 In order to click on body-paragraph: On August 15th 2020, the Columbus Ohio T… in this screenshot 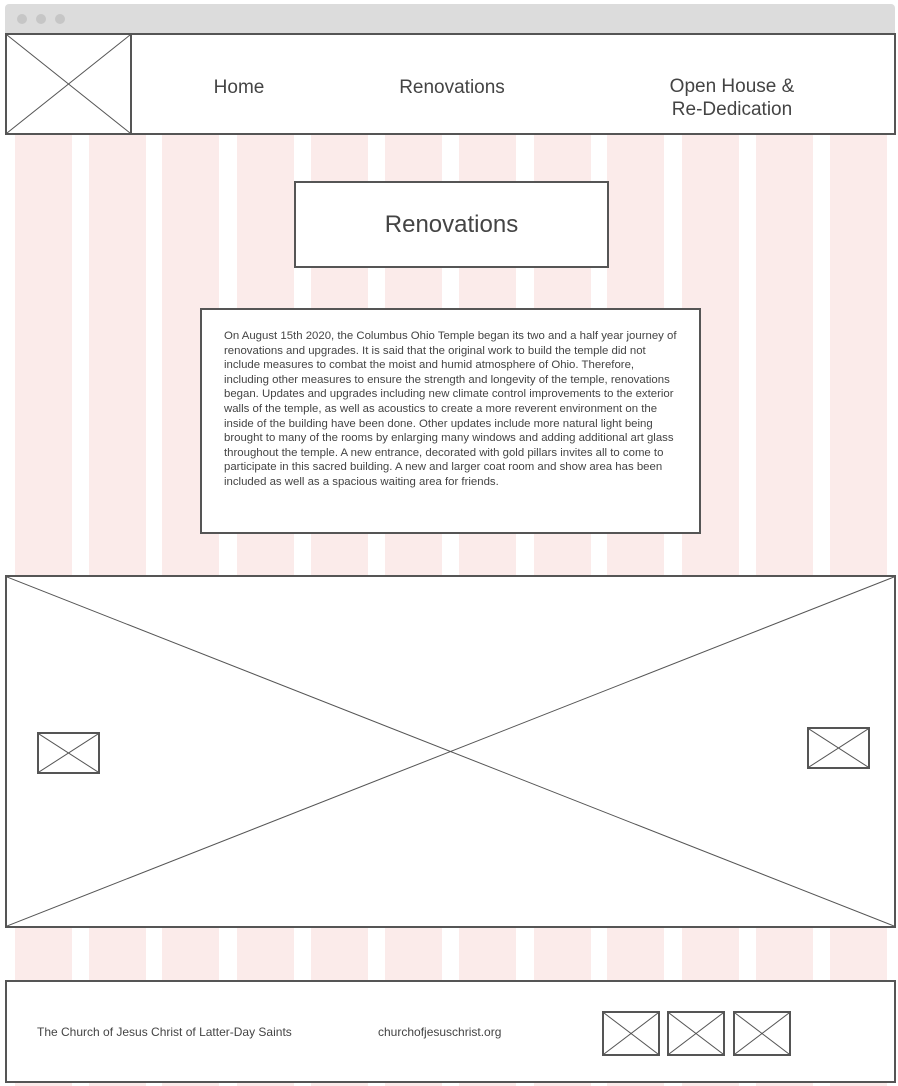, I will do `click(450, 409)`.